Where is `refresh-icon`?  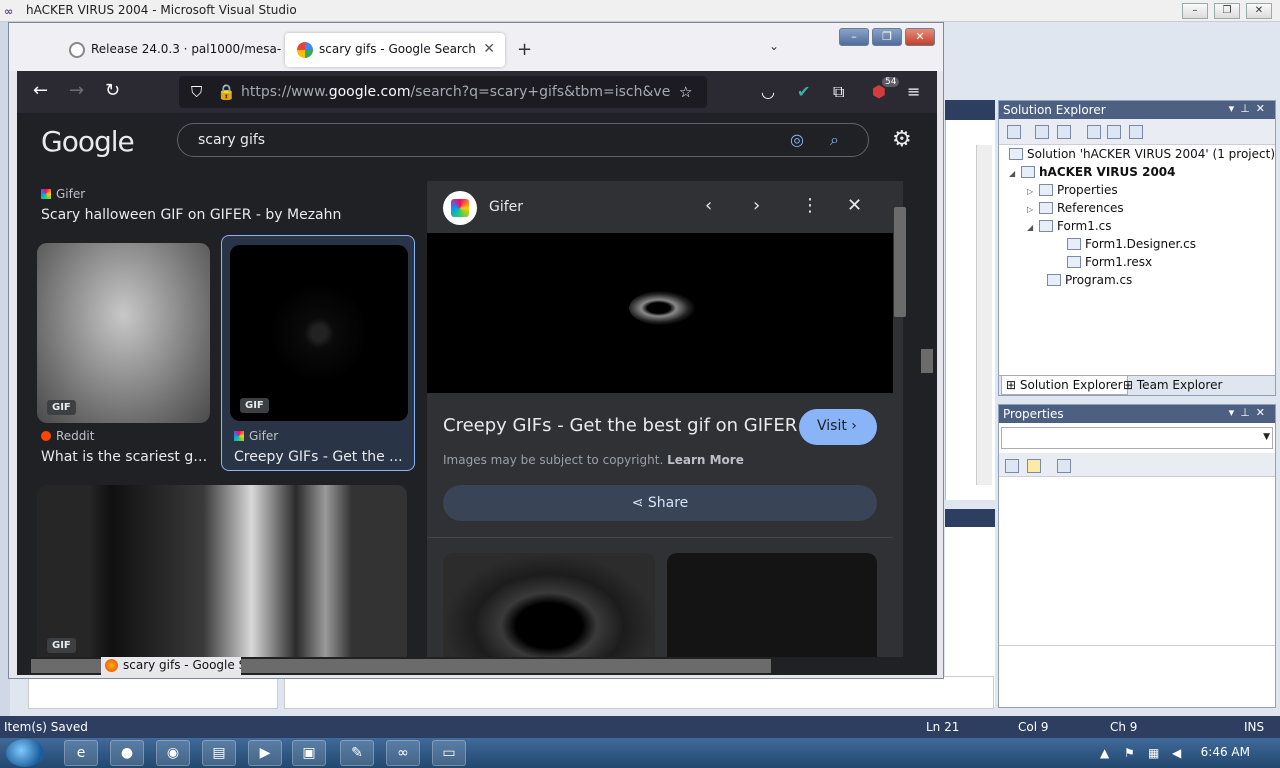 refresh-icon is located at coordinates (1064, 132).